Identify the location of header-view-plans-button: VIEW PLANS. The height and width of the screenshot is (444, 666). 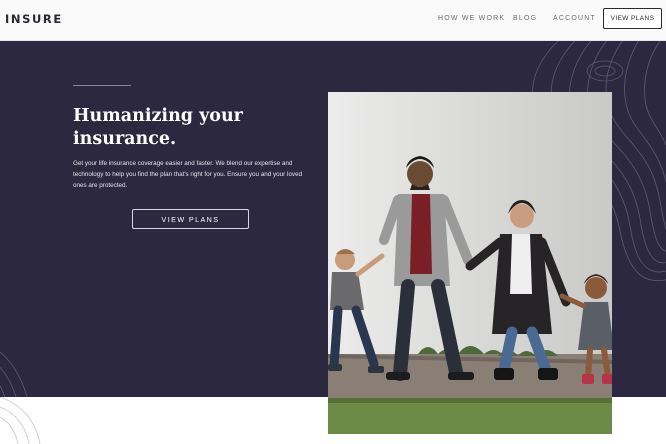
(632, 18).